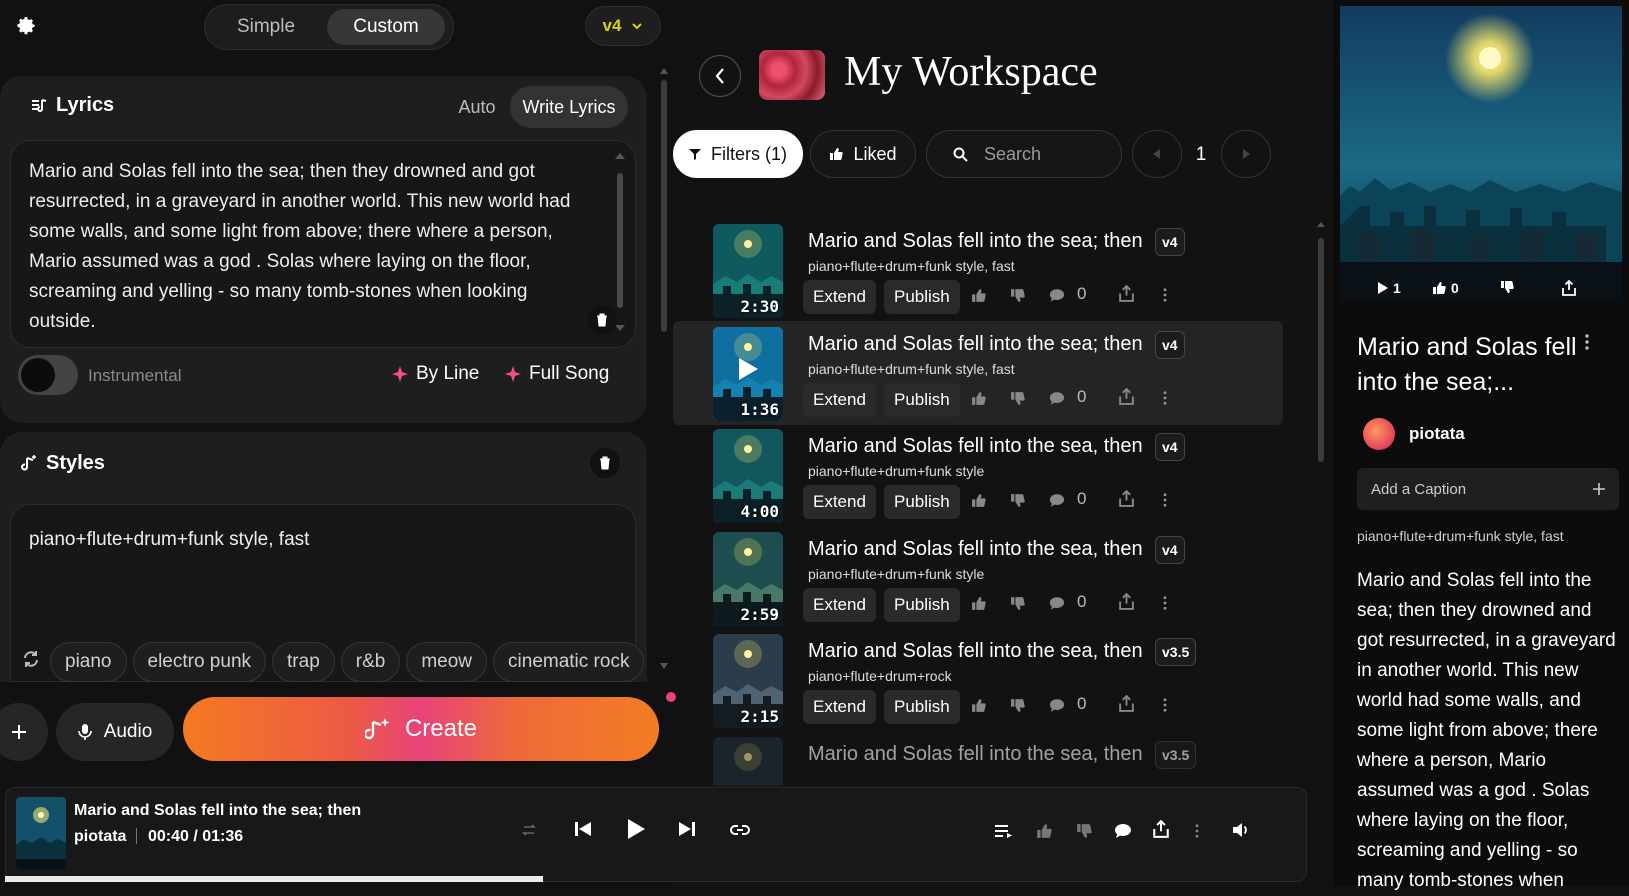  Describe the element at coordinates (217, 811) in the screenshot. I see `now-playing-title: Mario and Solas fell into the sea; then` at that location.